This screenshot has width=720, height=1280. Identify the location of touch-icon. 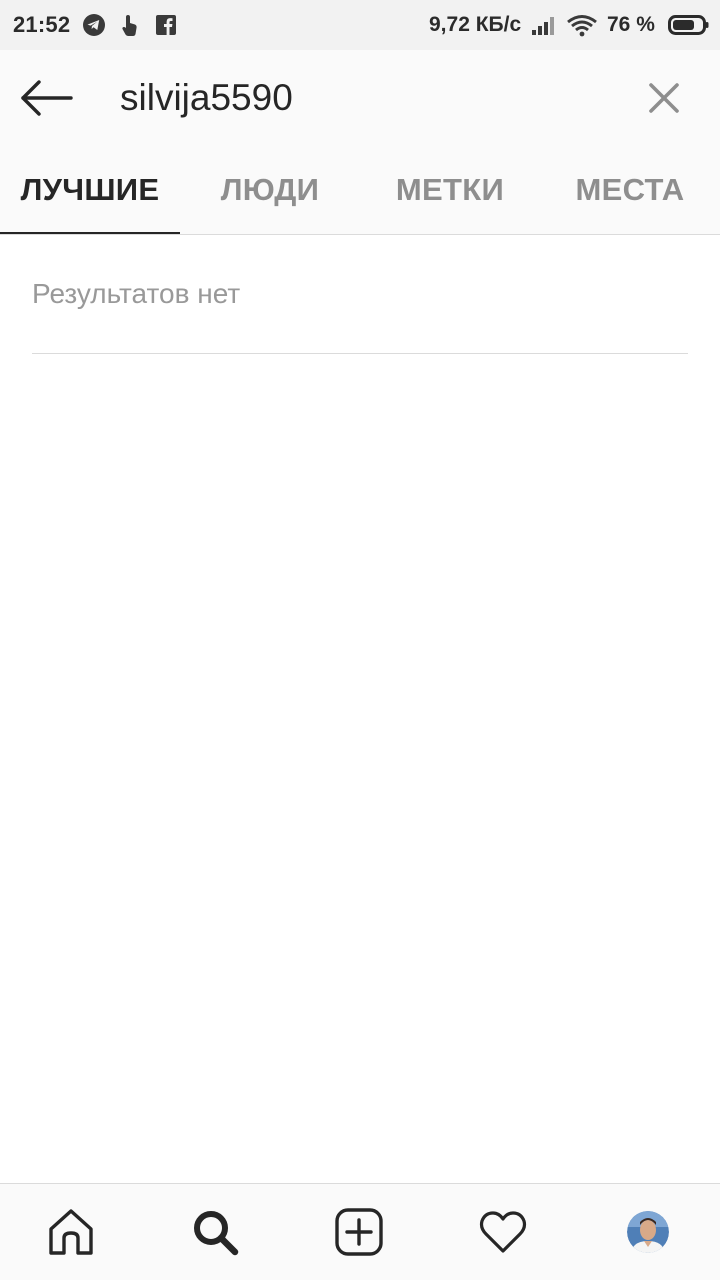
(130, 25).